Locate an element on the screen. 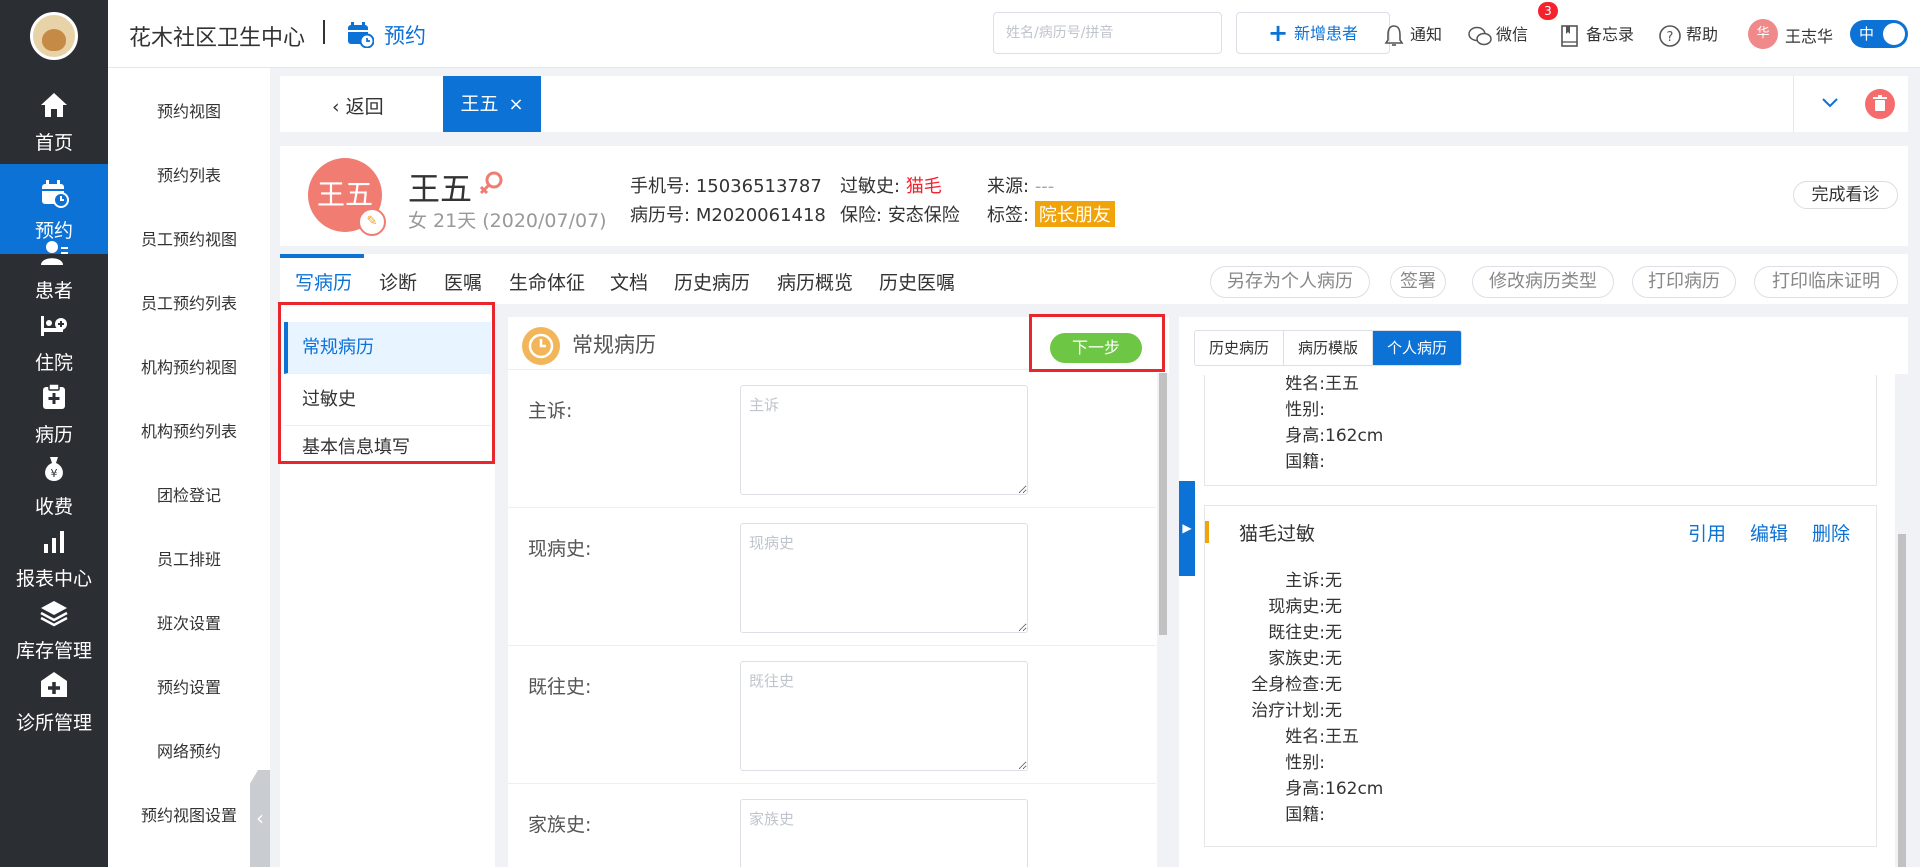 The image size is (1920, 867). record-field: 国籍: is located at coordinates (1265, 812).